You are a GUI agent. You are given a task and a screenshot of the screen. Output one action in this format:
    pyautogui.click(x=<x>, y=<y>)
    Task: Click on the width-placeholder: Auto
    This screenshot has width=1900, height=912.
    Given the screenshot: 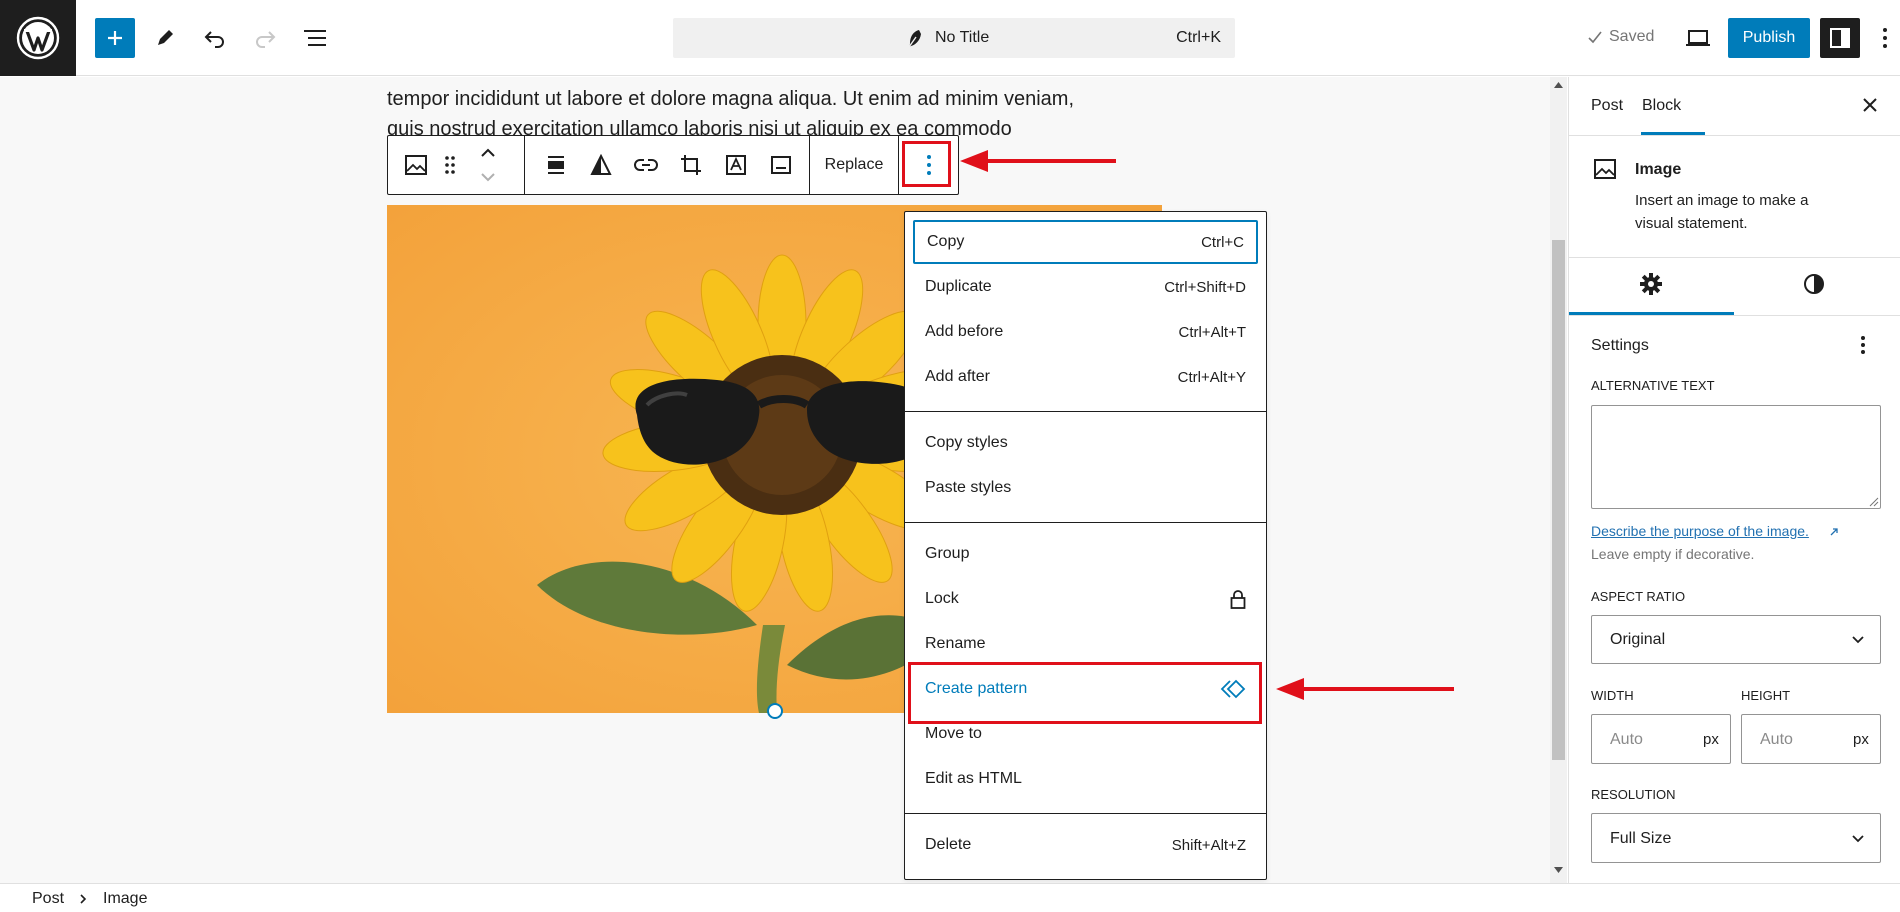 What is the action you would take?
    pyautogui.click(x=1626, y=739)
    